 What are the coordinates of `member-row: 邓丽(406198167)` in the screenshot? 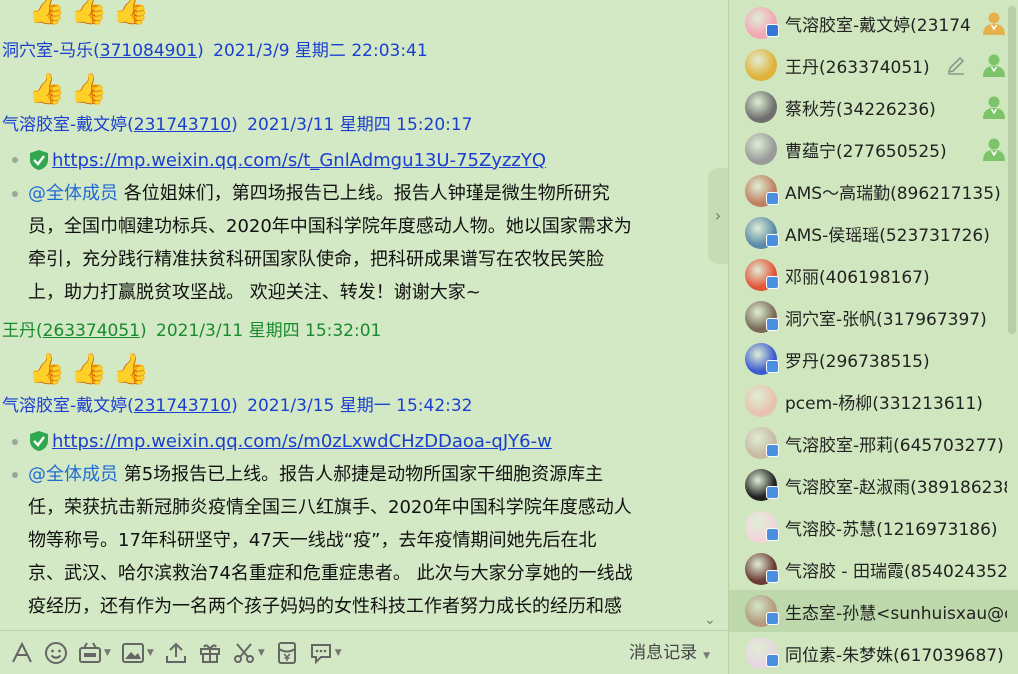 It's located at (873, 275).